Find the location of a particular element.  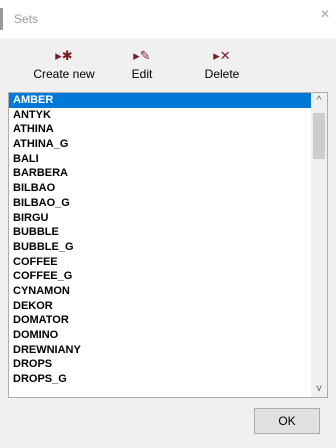

list-item: ATHINA is located at coordinates (161, 129).